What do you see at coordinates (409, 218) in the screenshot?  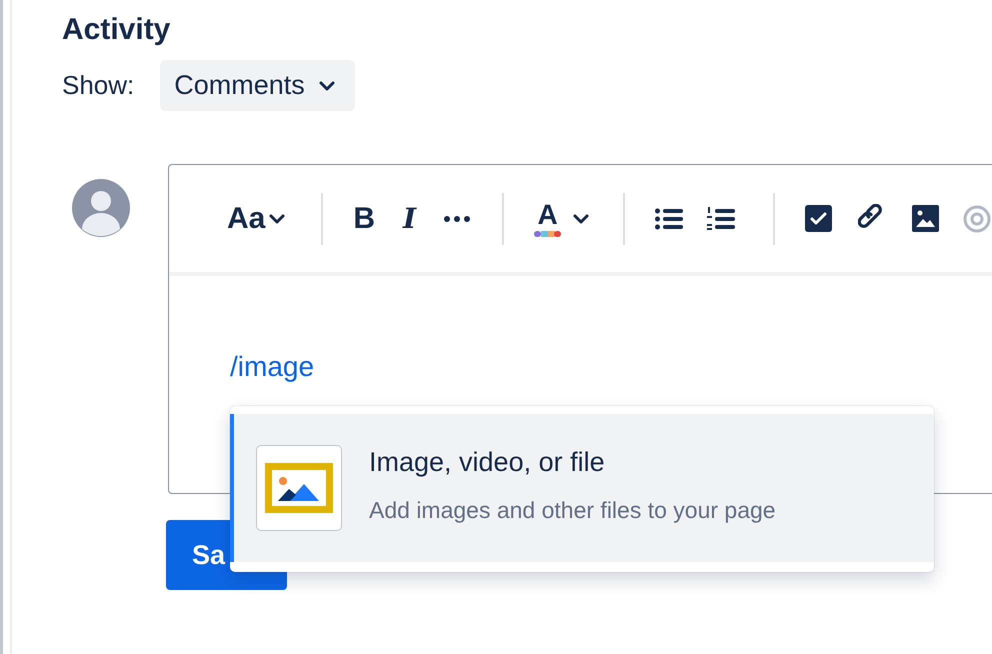 I see `italic-button: I` at bounding box center [409, 218].